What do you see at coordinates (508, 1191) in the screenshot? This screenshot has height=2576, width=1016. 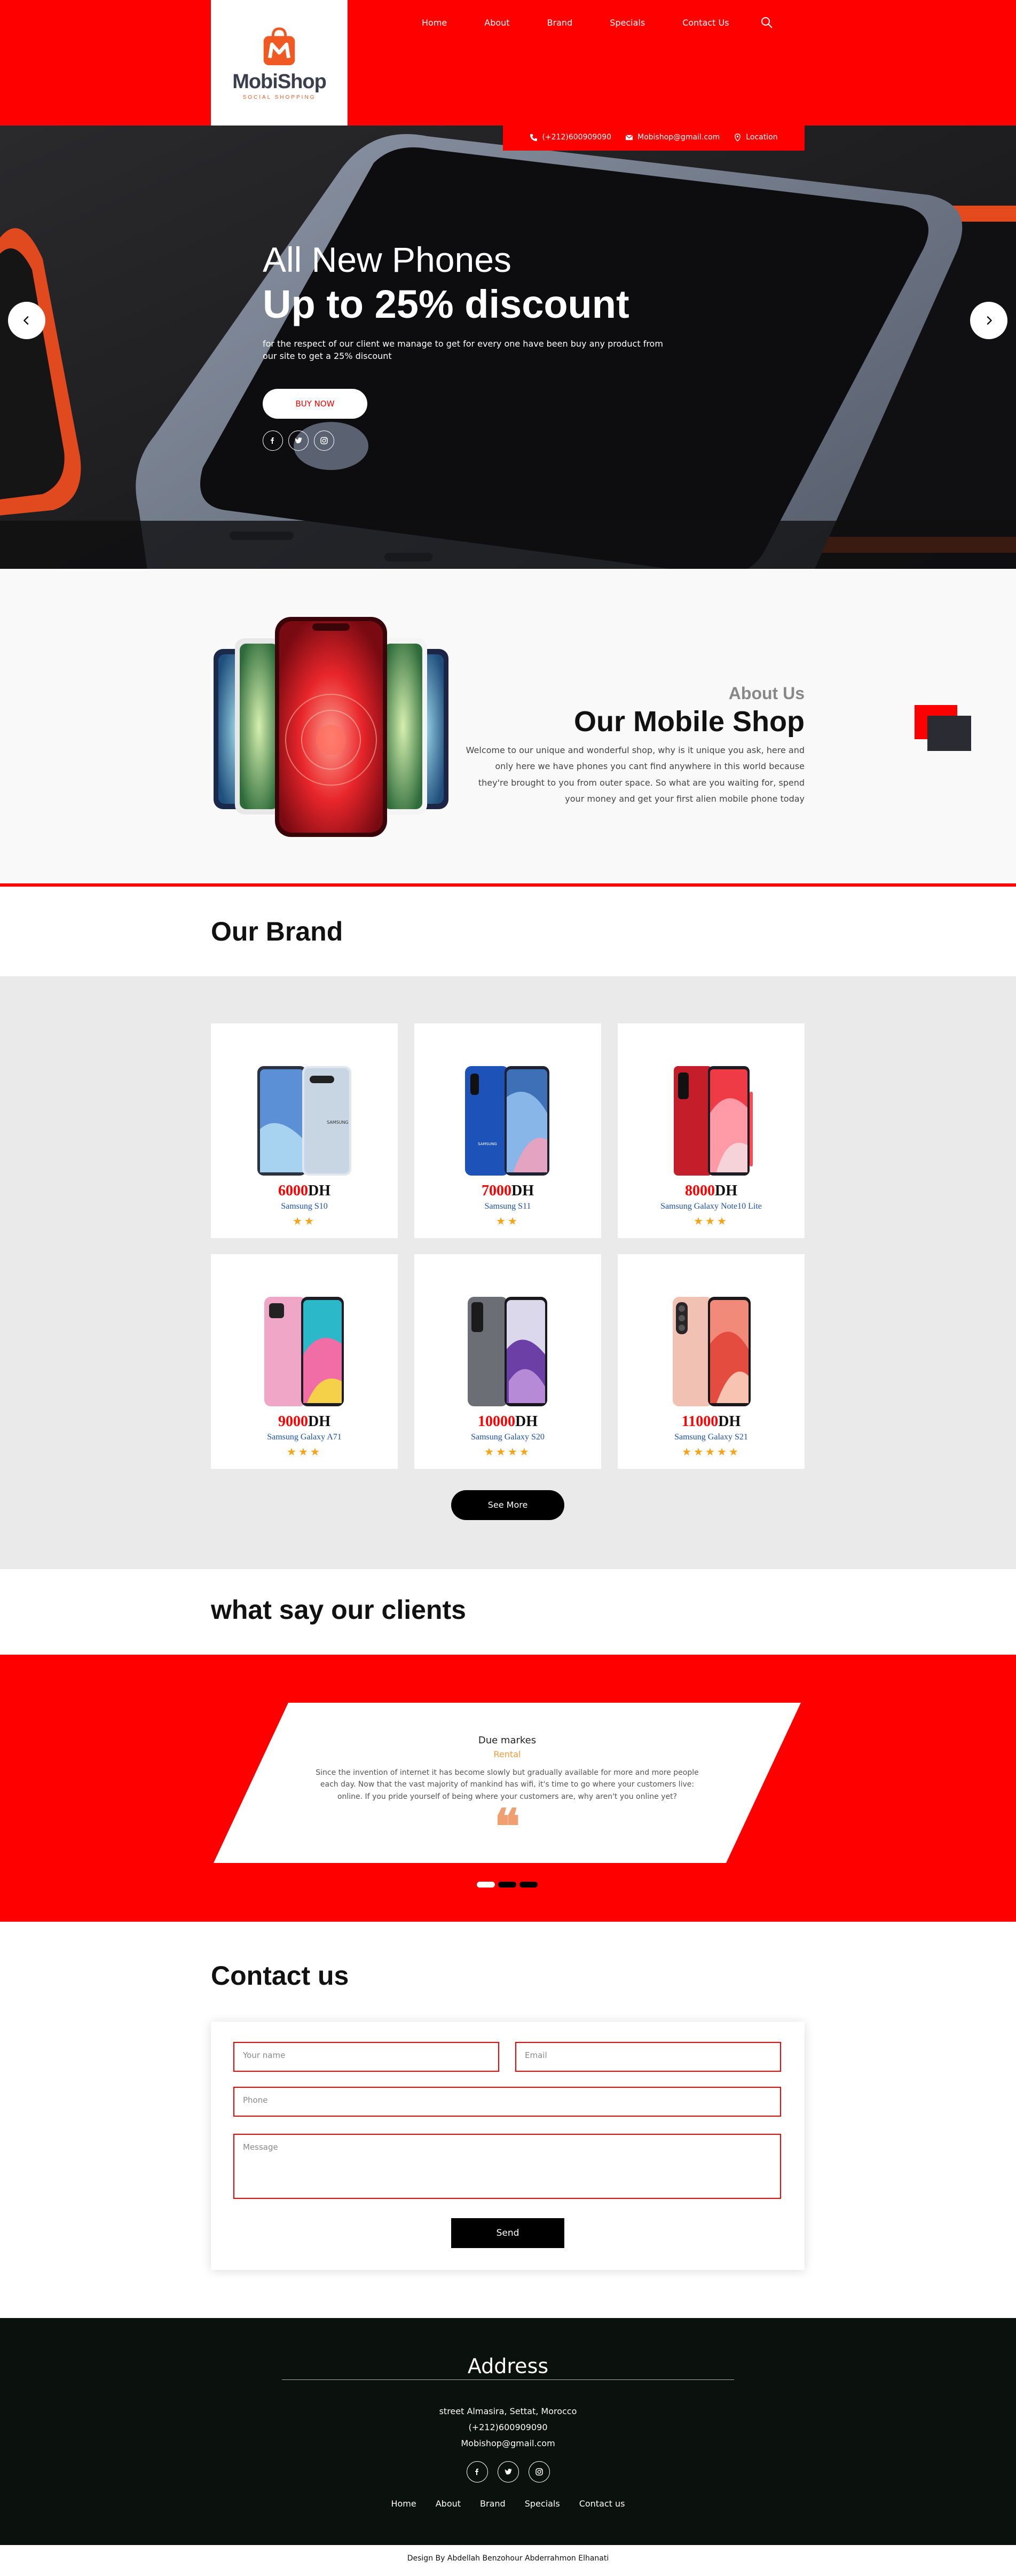 I see `product-price: 7000DH` at bounding box center [508, 1191].